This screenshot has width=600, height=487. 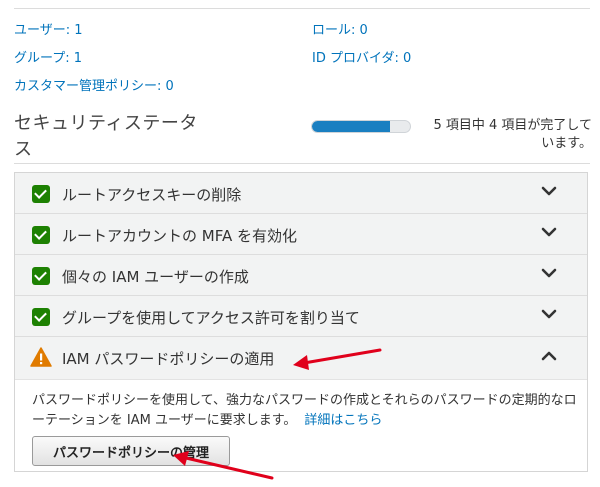 What do you see at coordinates (301, 275) in the screenshot?
I see `checklist-item-create-iam-users: 個々の IAM ユーザーの作成` at bounding box center [301, 275].